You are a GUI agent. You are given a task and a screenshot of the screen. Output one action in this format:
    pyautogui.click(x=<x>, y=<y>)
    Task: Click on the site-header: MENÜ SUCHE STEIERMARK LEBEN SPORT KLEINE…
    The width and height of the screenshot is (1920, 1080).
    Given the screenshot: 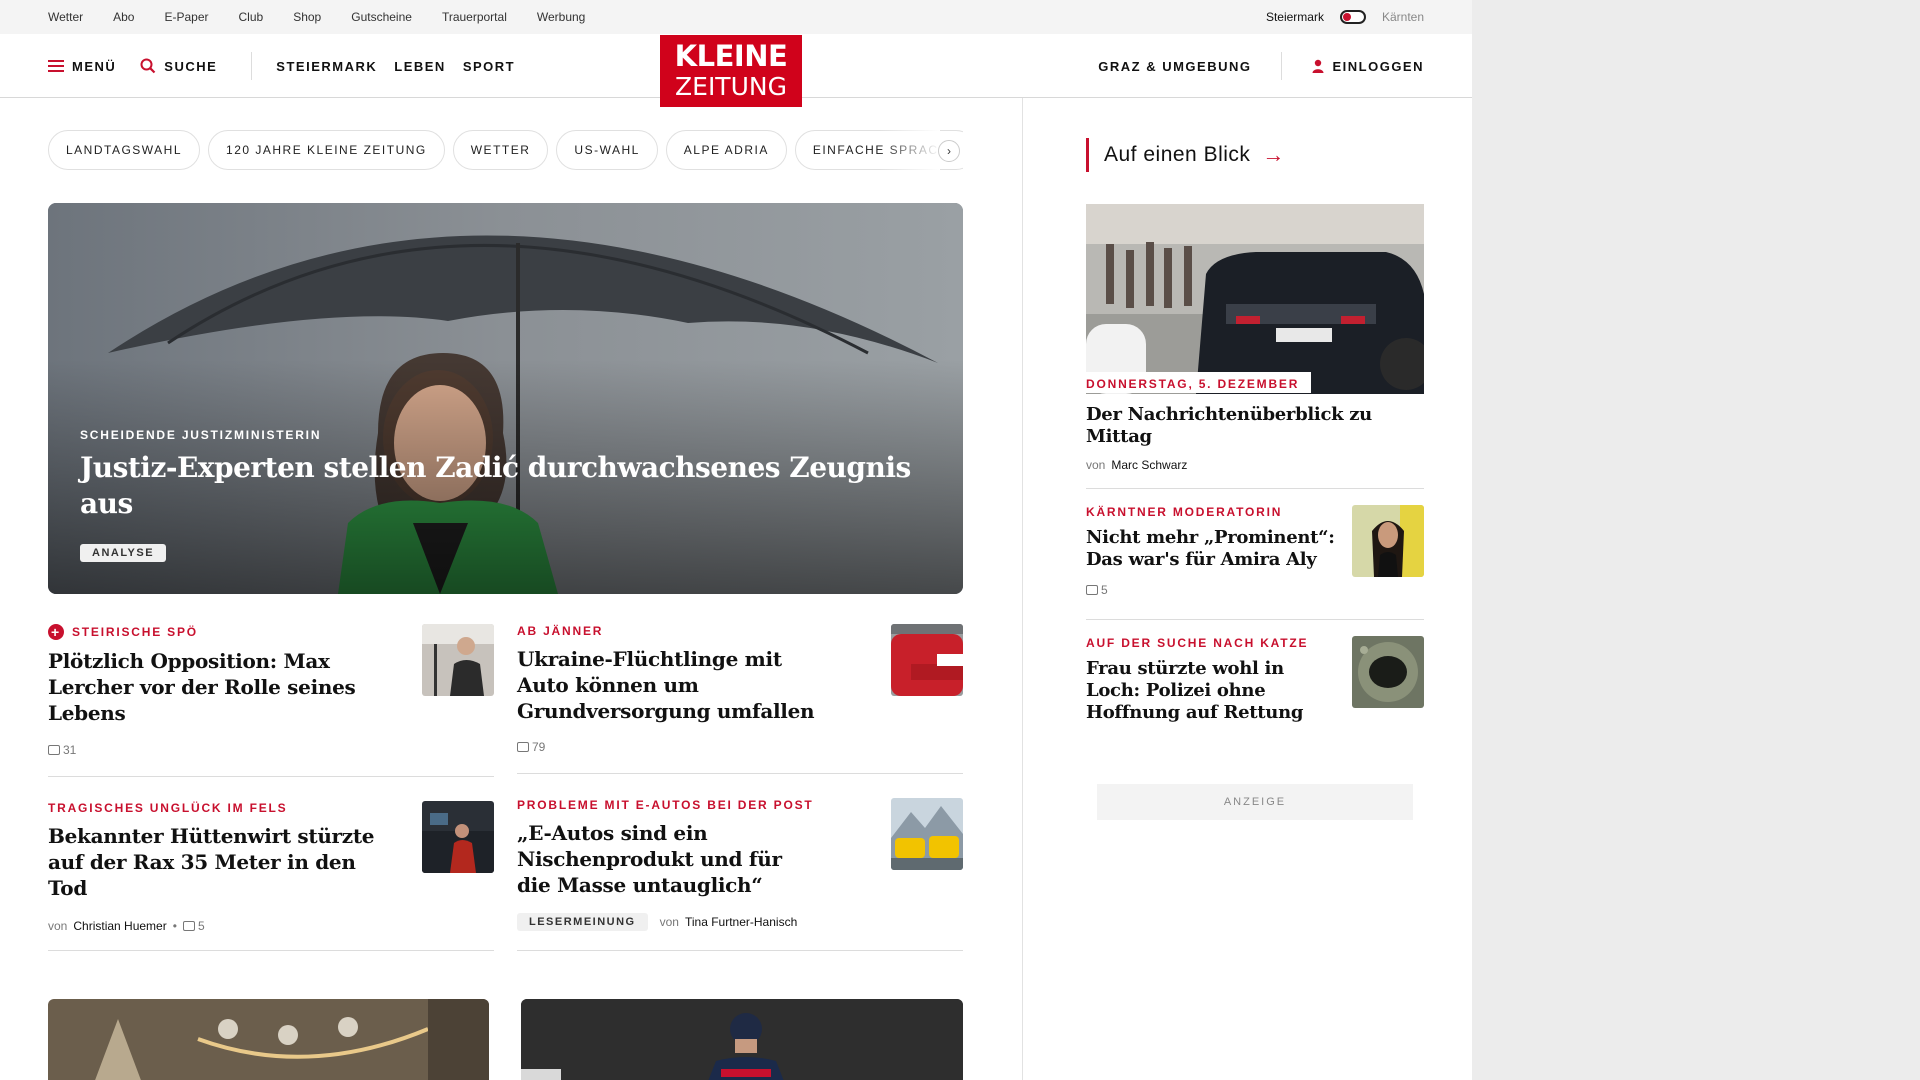 What is the action you would take?
    pyautogui.click(x=736, y=70)
    